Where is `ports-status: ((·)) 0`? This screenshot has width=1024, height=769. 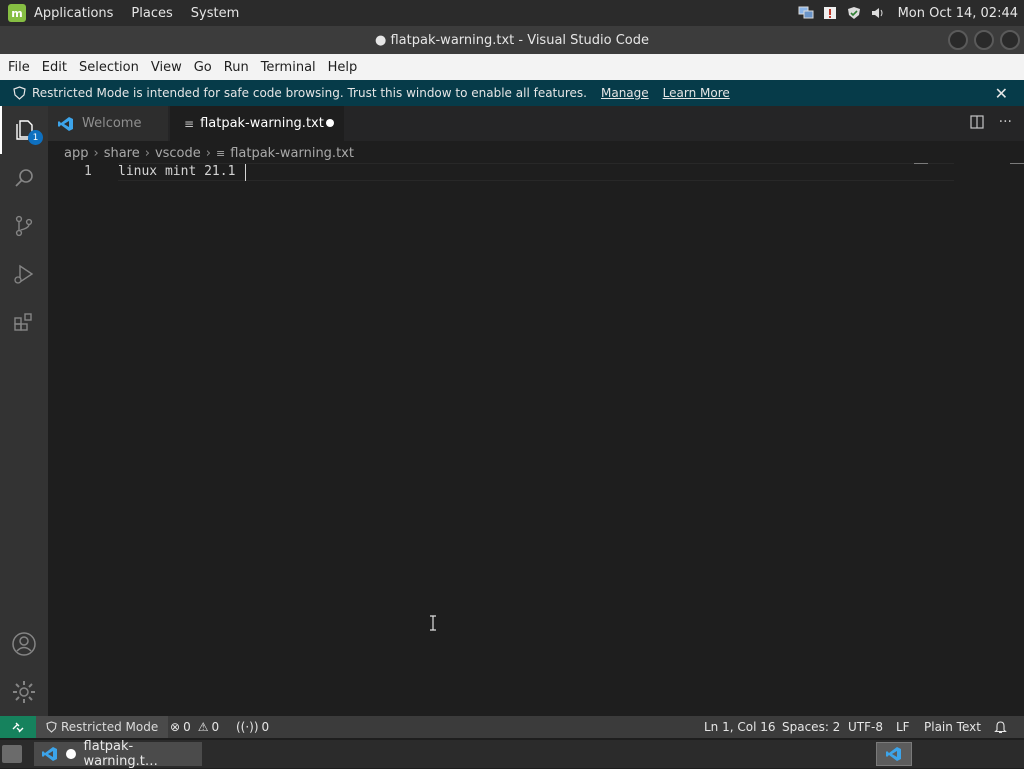 ports-status: ((·)) 0 is located at coordinates (252, 727).